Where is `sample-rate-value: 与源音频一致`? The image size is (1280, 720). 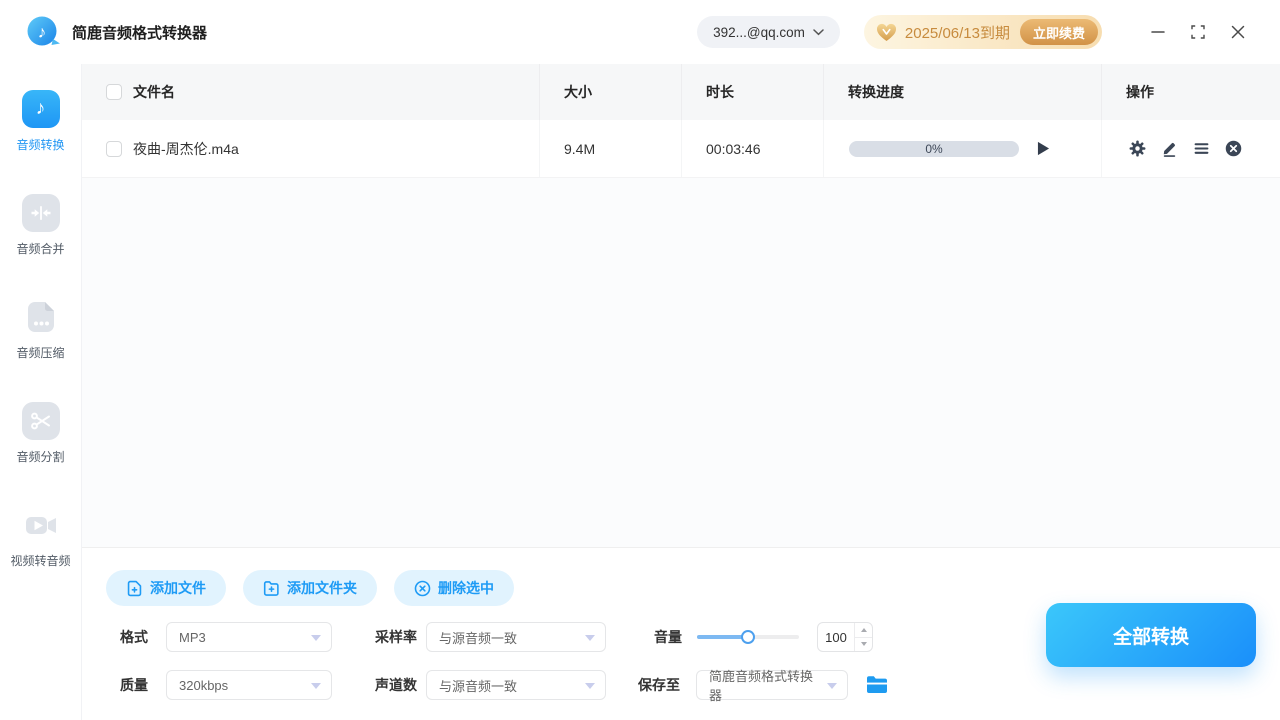
sample-rate-value: 与源音频一致 is located at coordinates (478, 638).